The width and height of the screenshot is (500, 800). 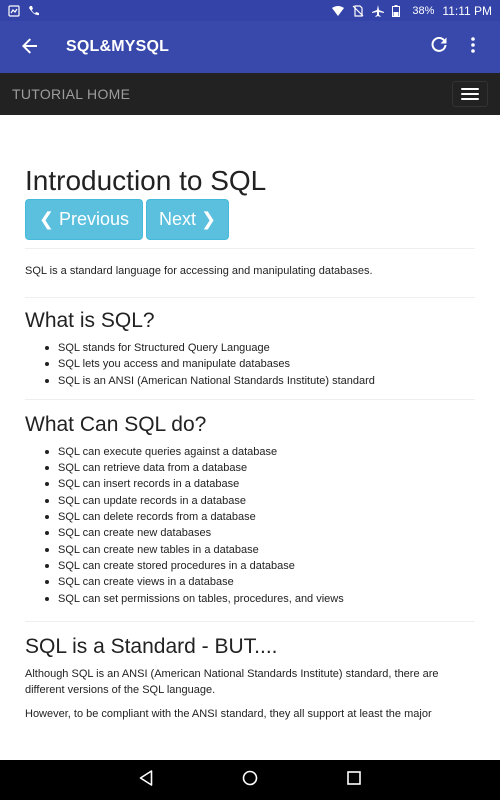 I want to click on list-item: SQL can create new tables in a database, so click(x=260, y=550).